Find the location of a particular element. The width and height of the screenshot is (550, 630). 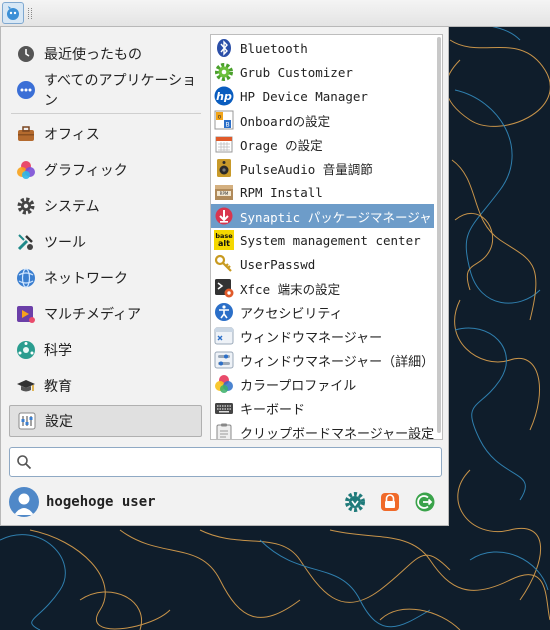

multimedia-icon is located at coordinates (26, 314).